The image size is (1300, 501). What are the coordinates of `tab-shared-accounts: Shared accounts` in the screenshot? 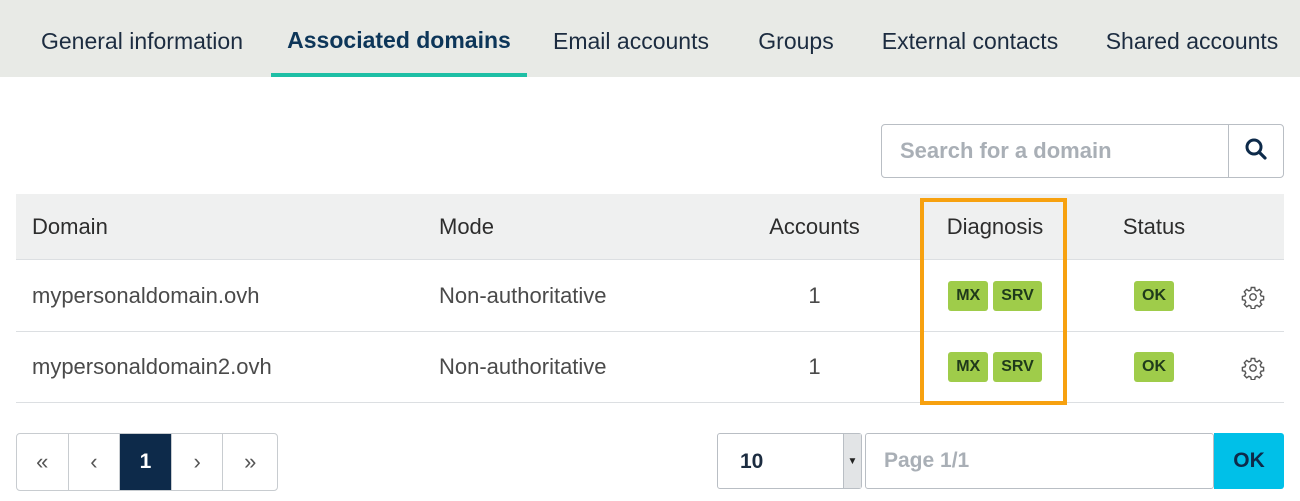 It's located at (1192, 38).